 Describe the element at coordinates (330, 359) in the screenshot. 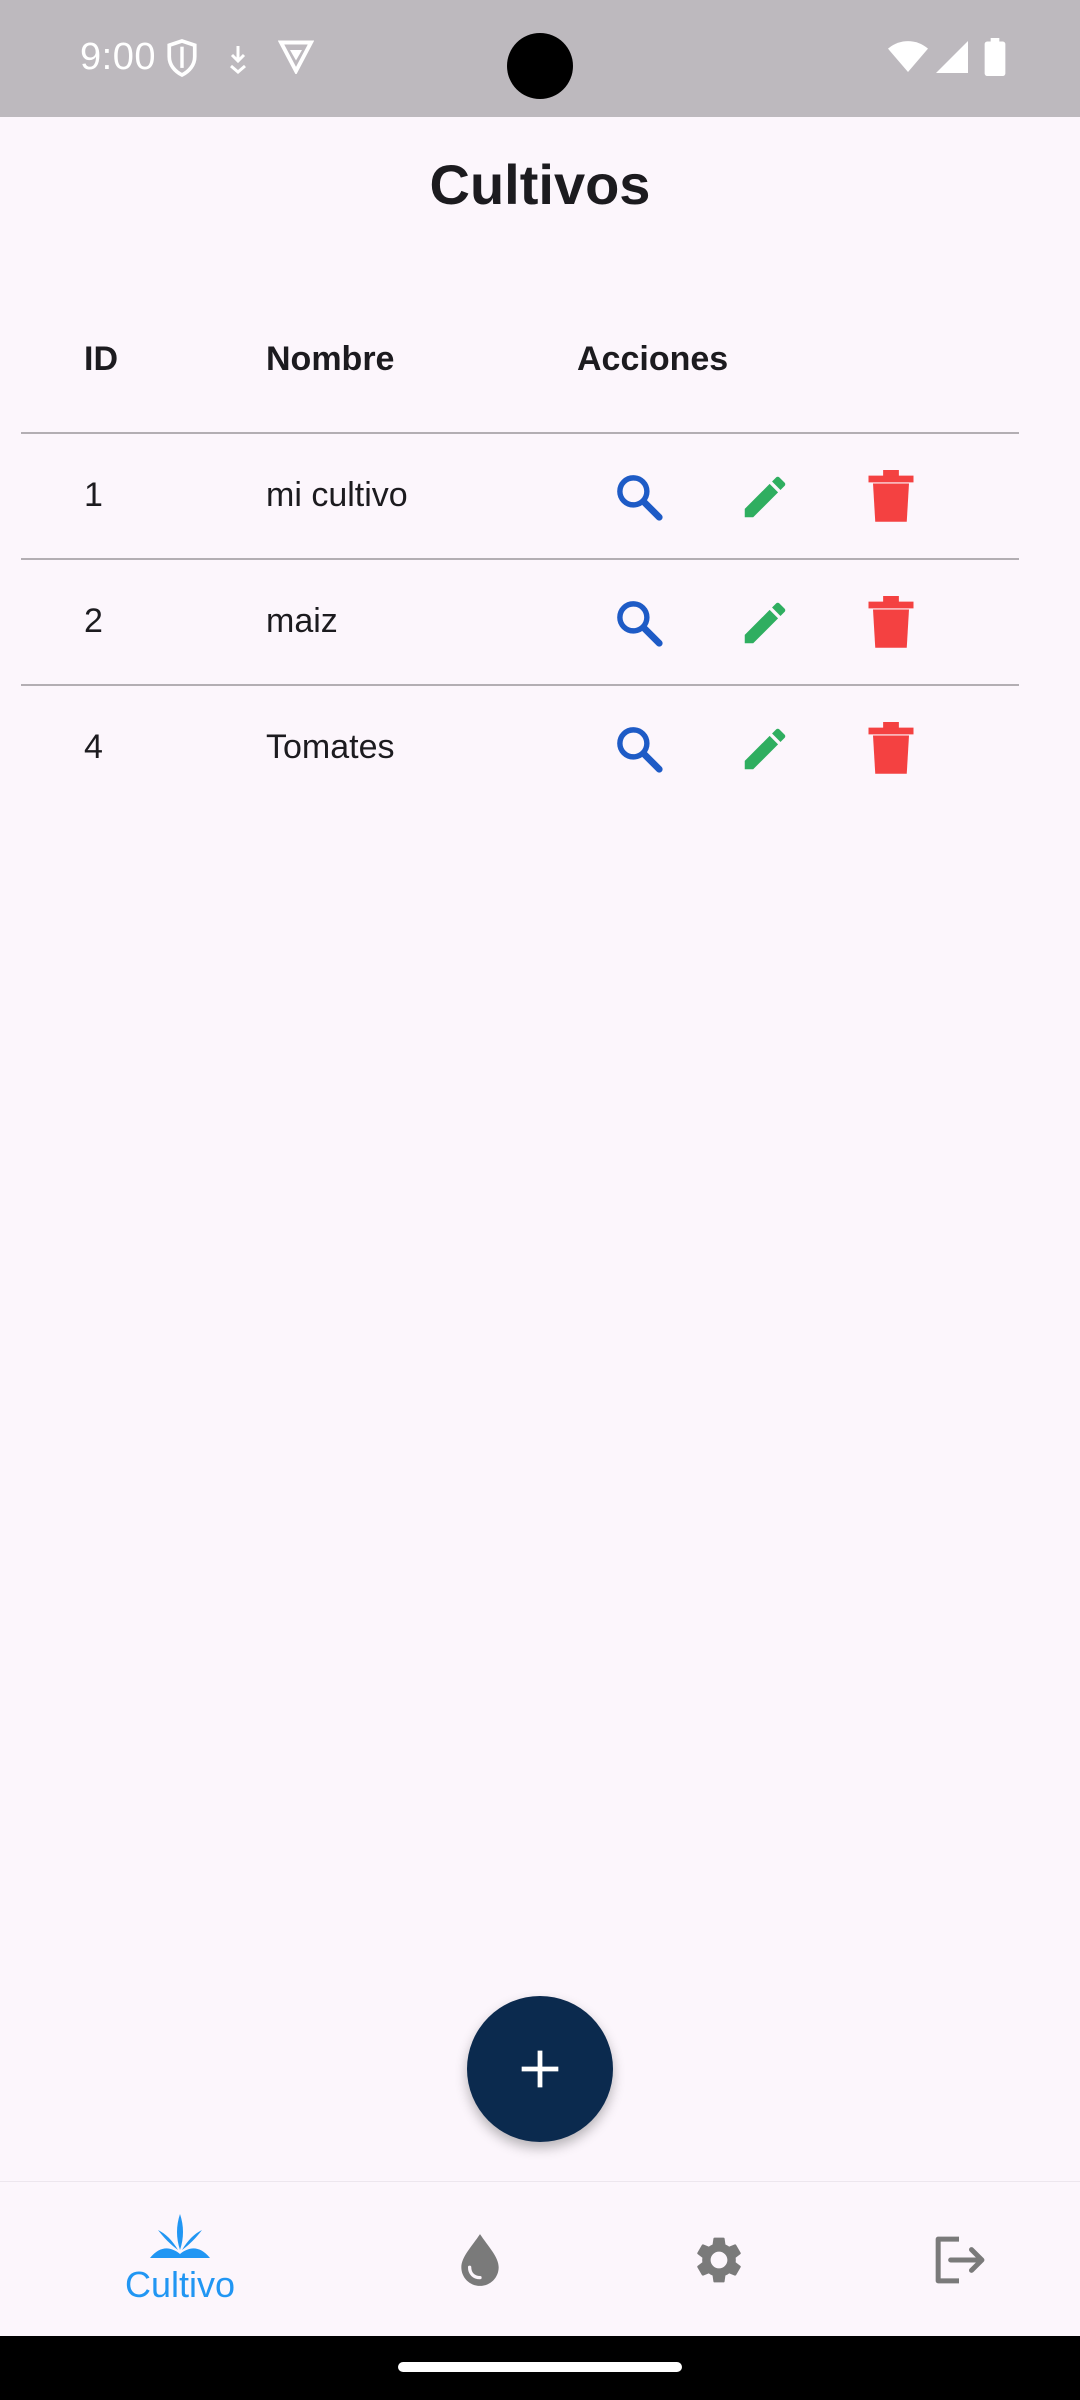

I see `column-header-nombre: Nombre` at that location.